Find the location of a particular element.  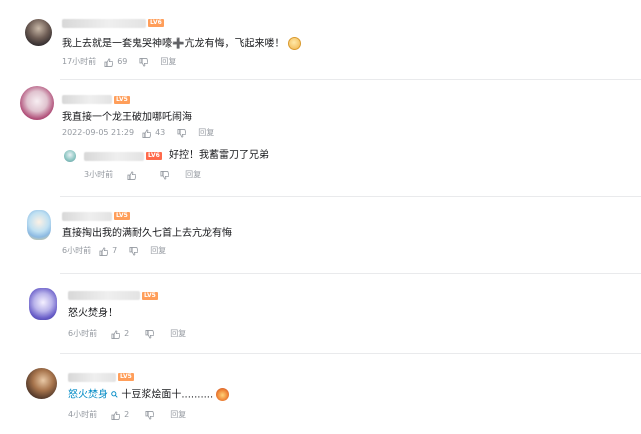

comment-text-part: 我上去就是一套鬼哭神嚎 is located at coordinates (117, 44).